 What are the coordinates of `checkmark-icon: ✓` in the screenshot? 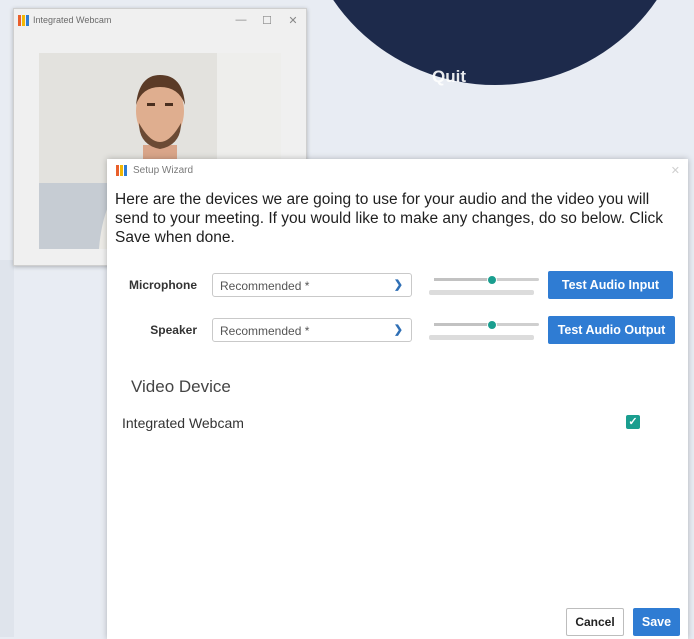 It's located at (633, 422).